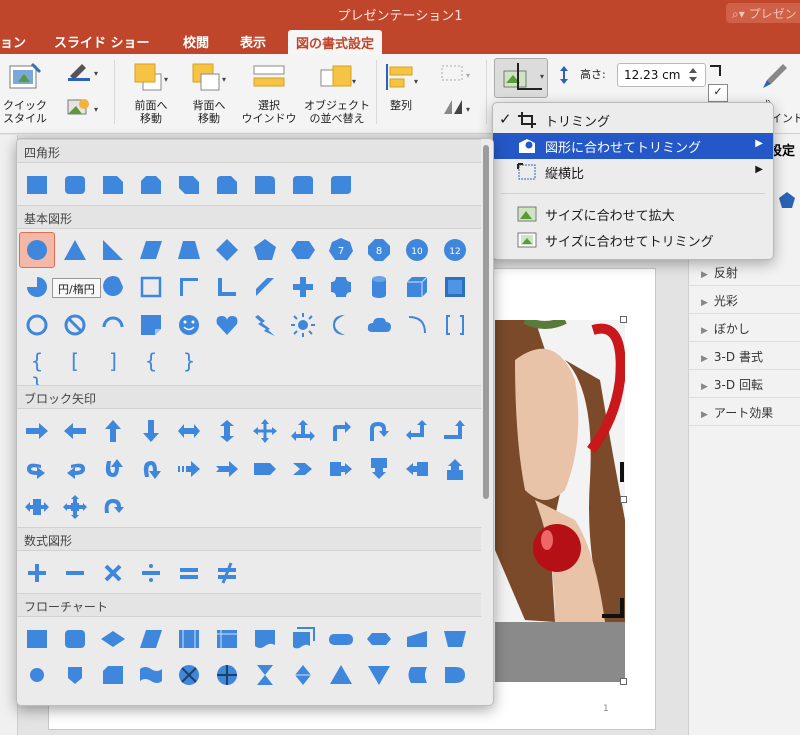 The height and width of the screenshot is (735, 800). I want to click on math-minus-shape-icon, so click(75, 573).